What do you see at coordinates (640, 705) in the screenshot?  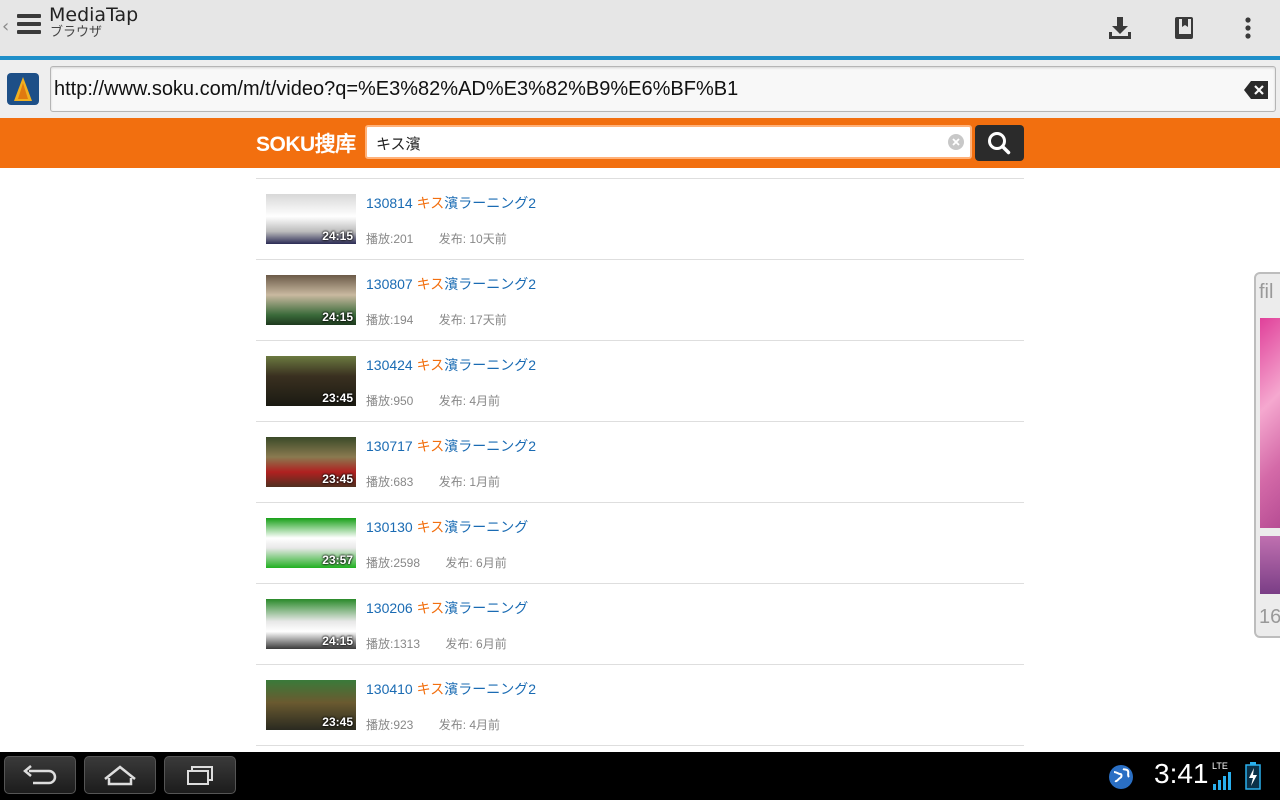 I see `result-row: 23:45 130410 キス濱ラーニング2 播放:923 发布: 4月前` at bounding box center [640, 705].